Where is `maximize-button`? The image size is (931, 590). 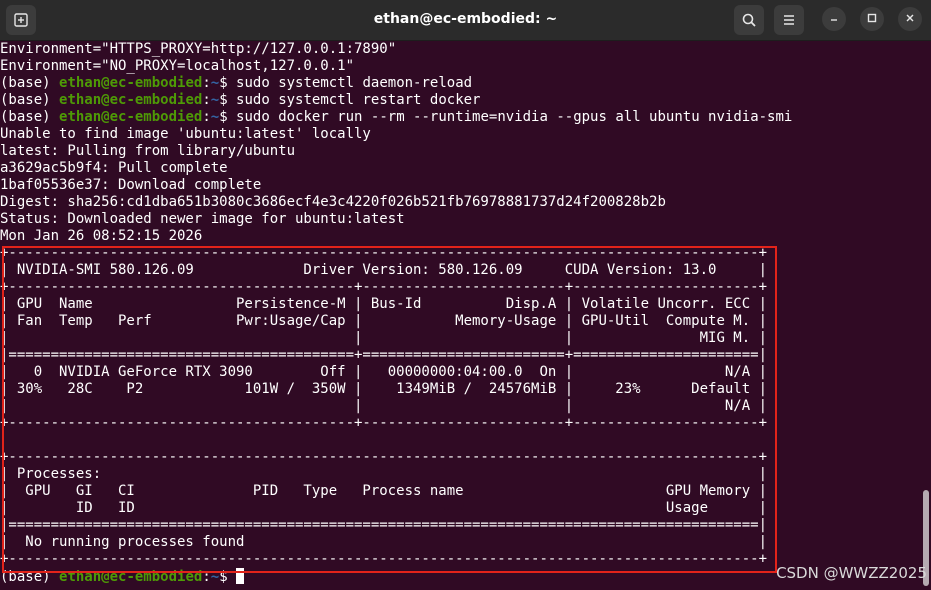
maximize-button is located at coordinates (872, 19).